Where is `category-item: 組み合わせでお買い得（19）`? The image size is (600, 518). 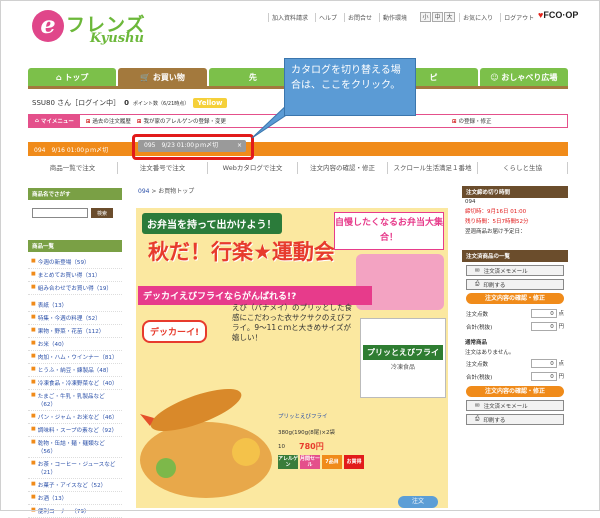 category-item: 組み合わせでお買い得（19） is located at coordinates (75, 288).